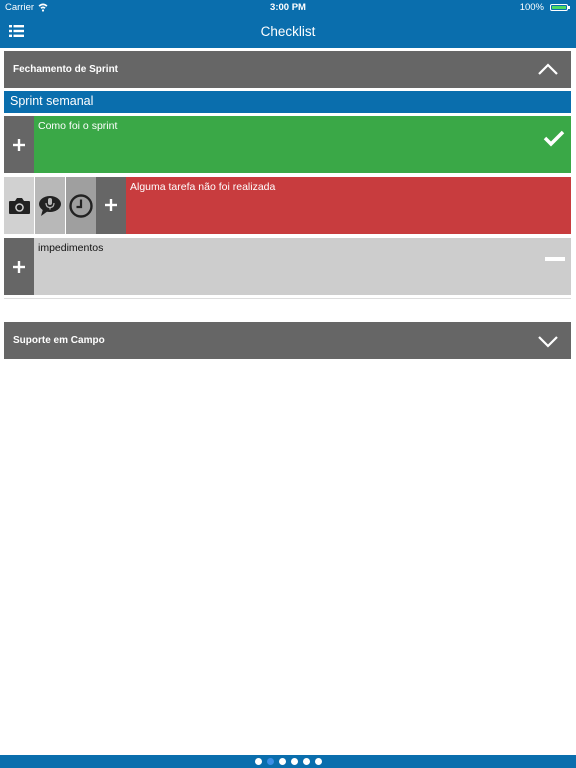 The height and width of the screenshot is (768, 576). I want to click on item-label: impedimentos, so click(71, 248).